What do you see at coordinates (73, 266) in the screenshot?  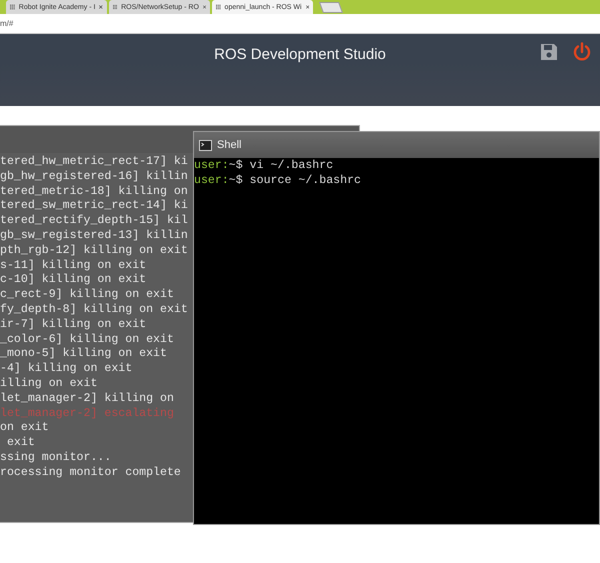 I see `log-line: s-11] killing on exit` at bounding box center [73, 266].